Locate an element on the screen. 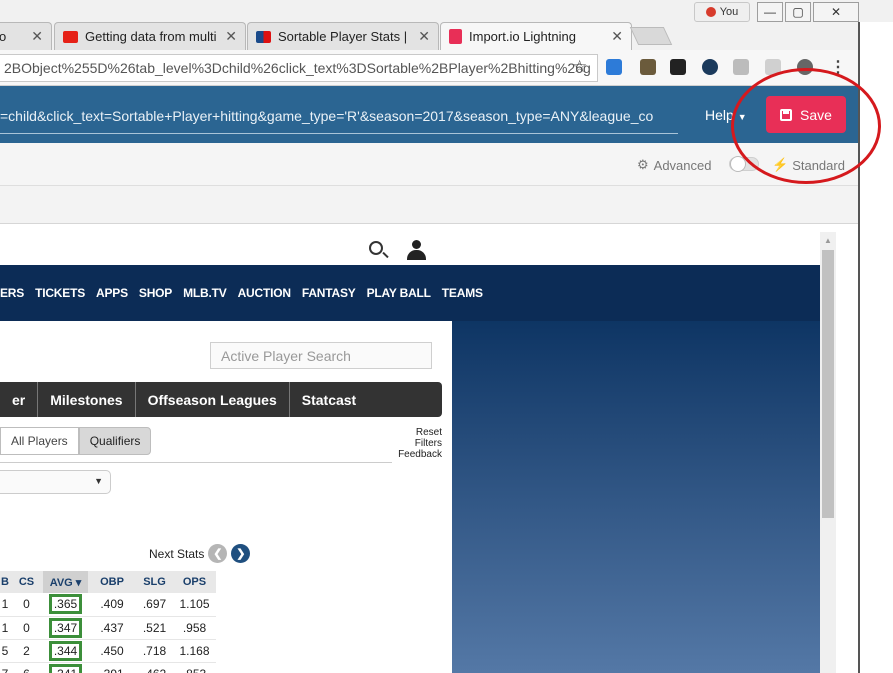  extension-x-icon is located at coordinates (678, 67).